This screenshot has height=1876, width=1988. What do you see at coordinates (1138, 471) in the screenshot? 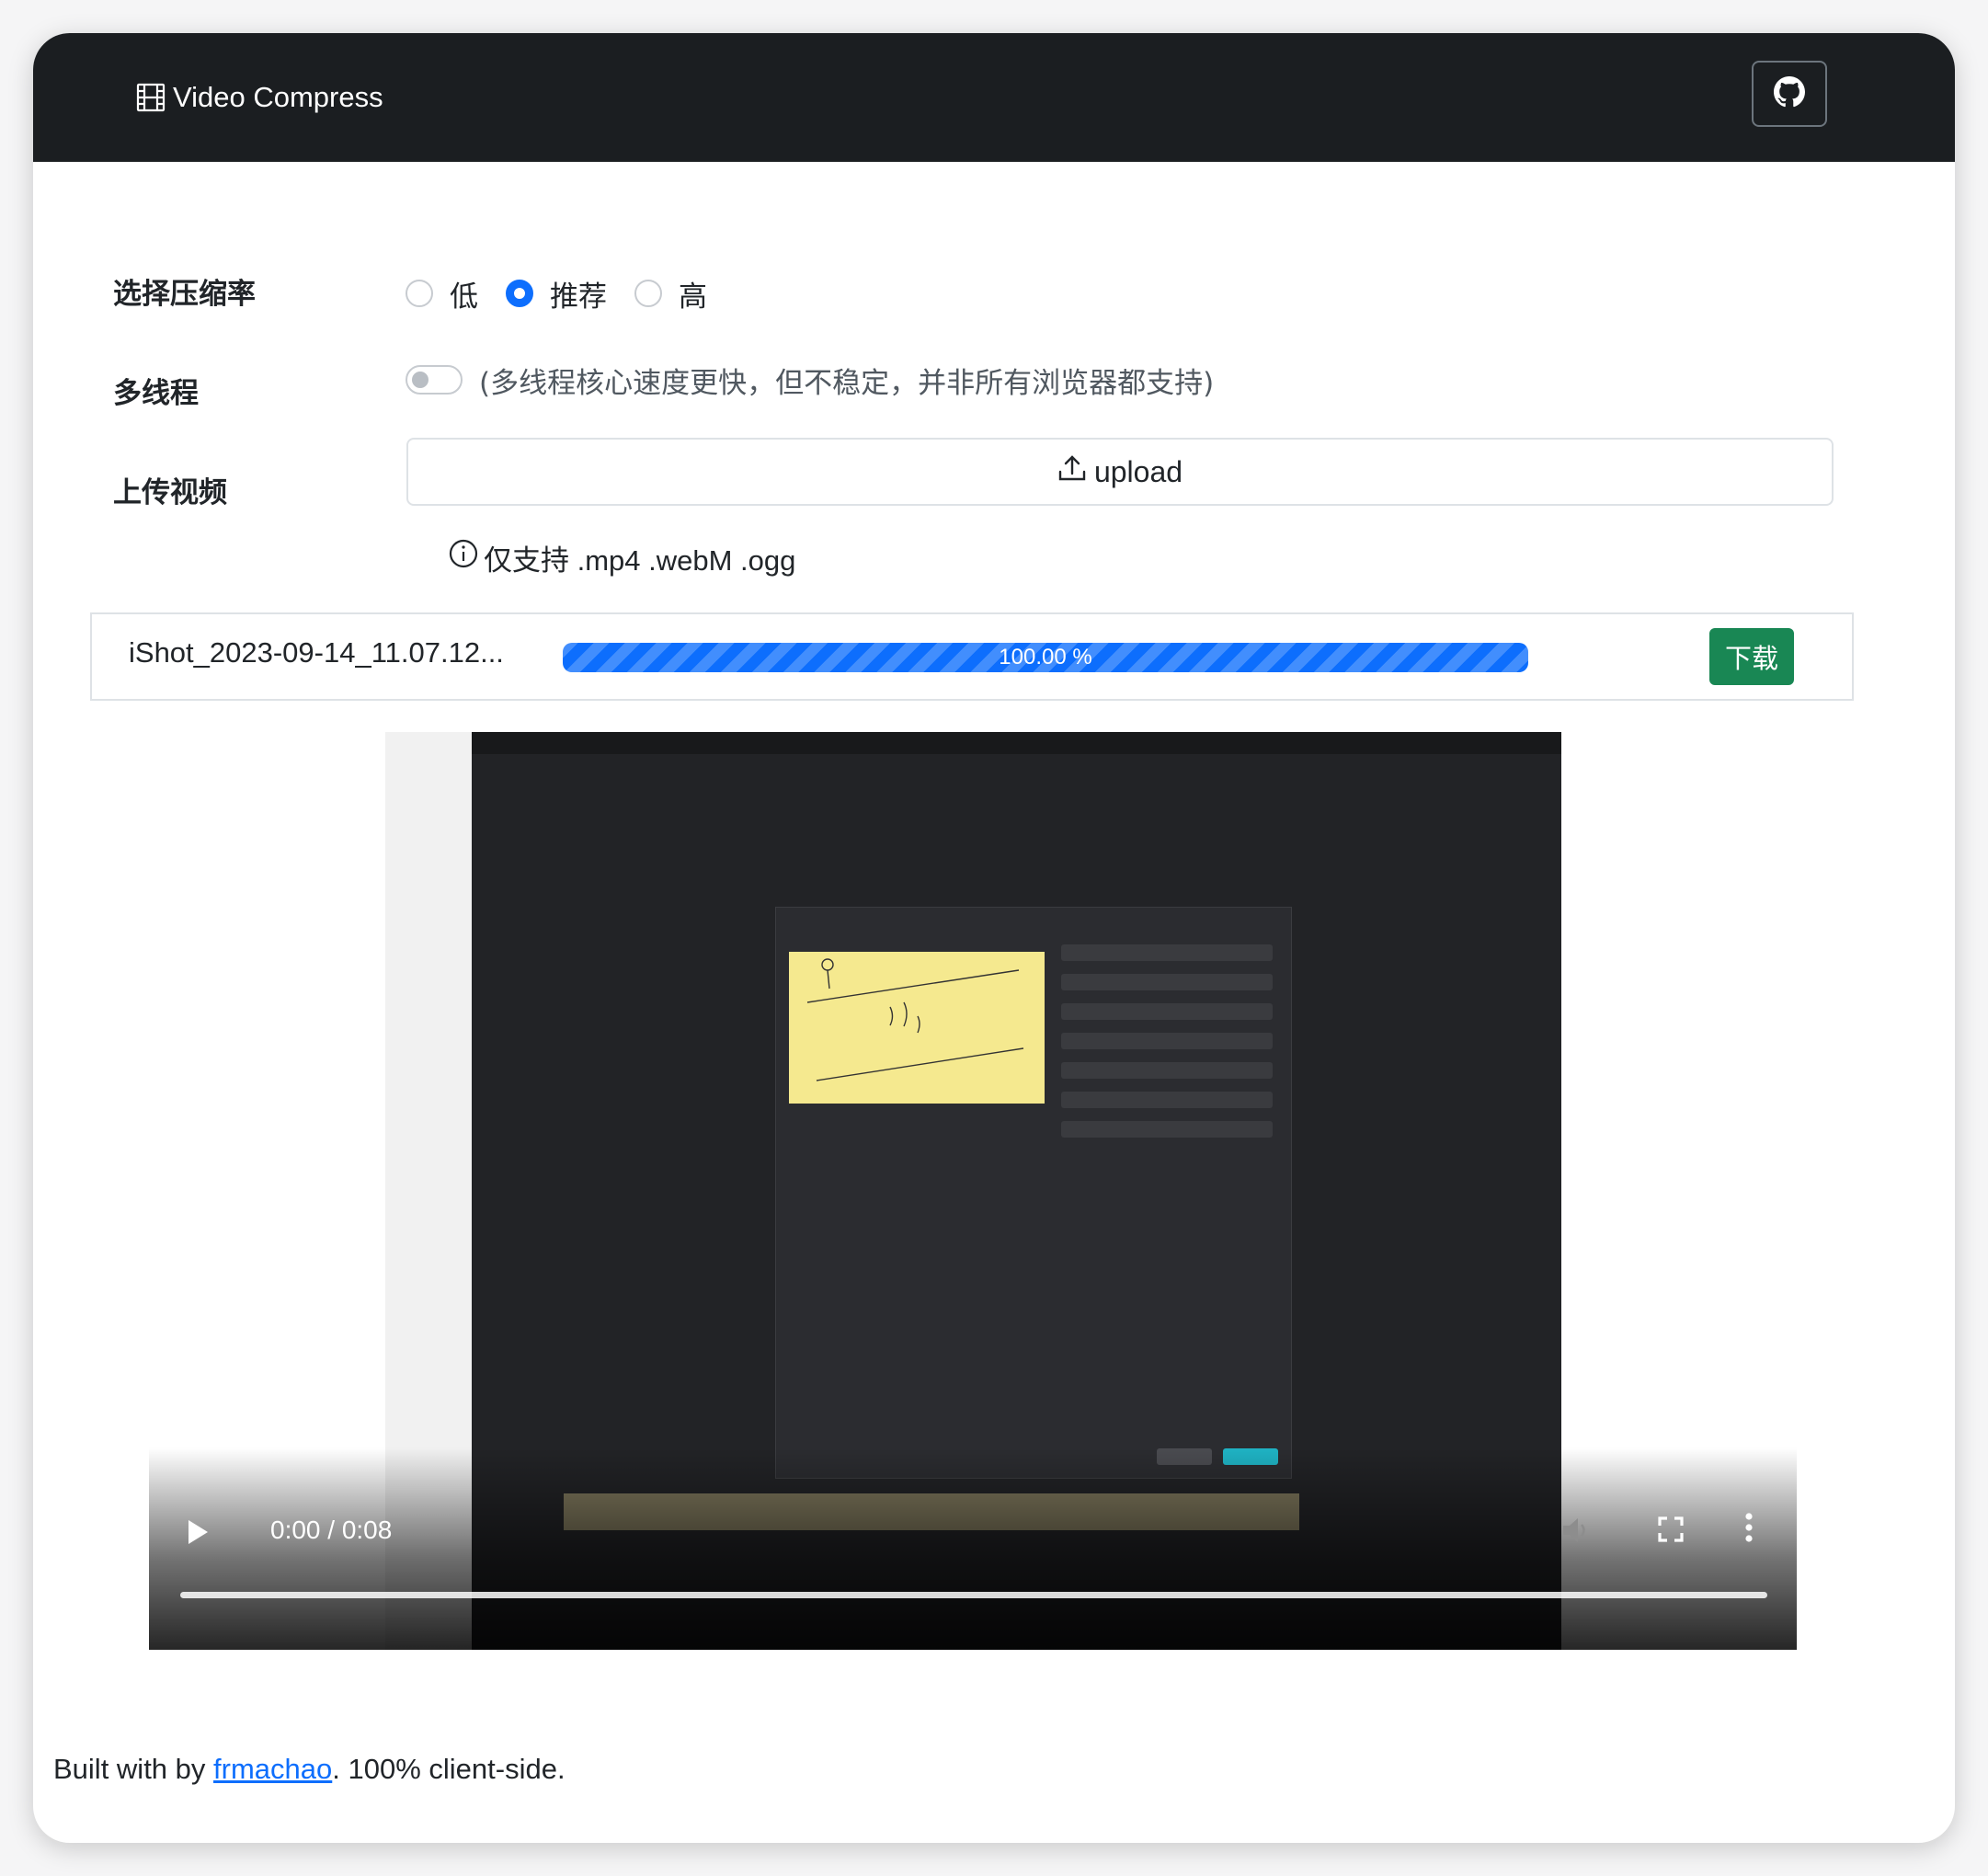
I see `upload-button-label: upload` at bounding box center [1138, 471].